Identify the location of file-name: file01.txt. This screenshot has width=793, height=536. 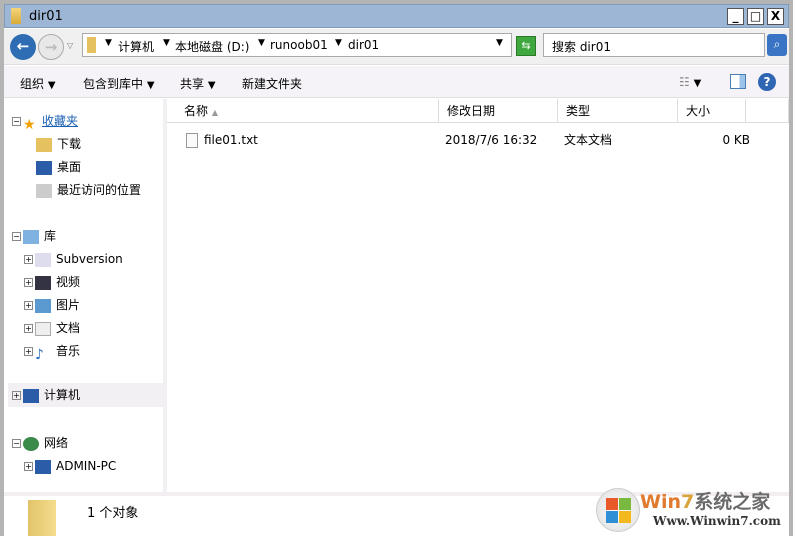
(231, 140).